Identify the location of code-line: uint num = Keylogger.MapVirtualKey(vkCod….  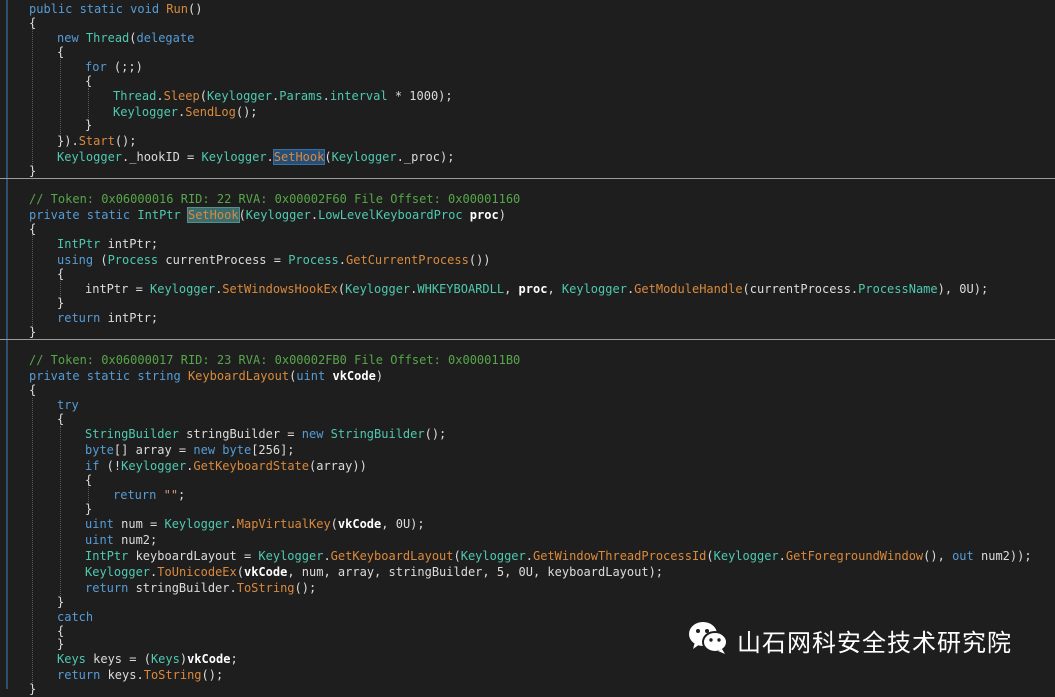
(255, 524).